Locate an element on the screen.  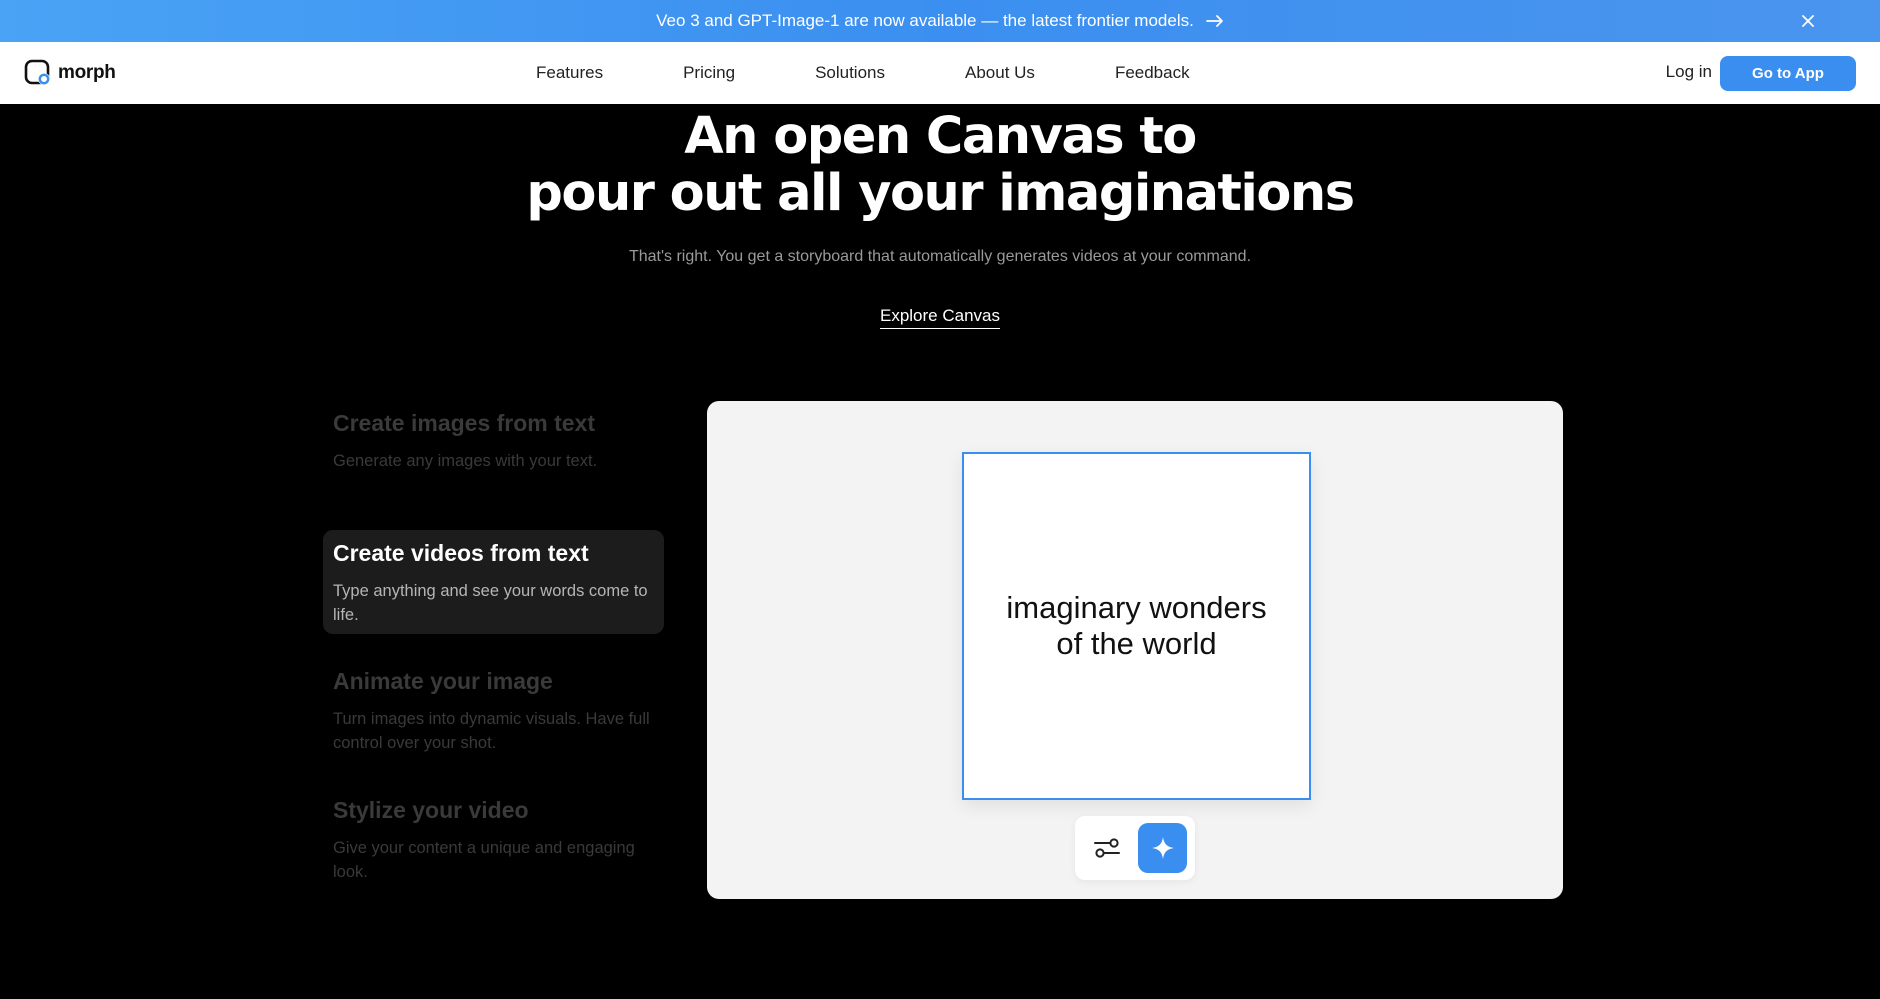
nav-feedback: Feedback is located at coordinates (1152, 73).